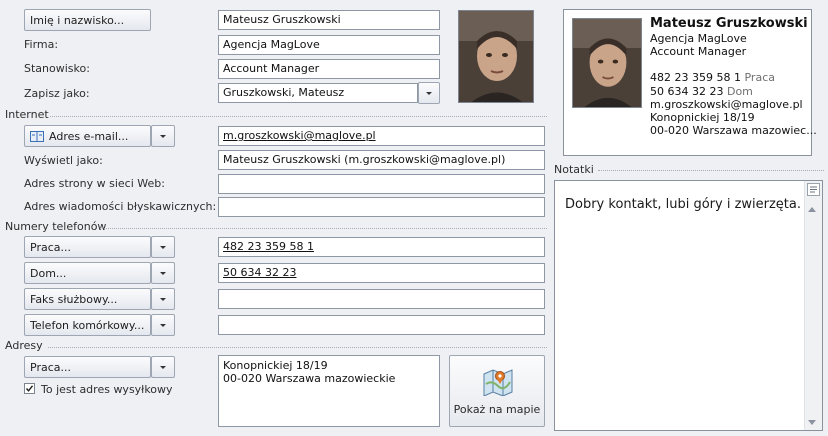  I want to click on card-company: Agencja MagLove, so click(698, 38).